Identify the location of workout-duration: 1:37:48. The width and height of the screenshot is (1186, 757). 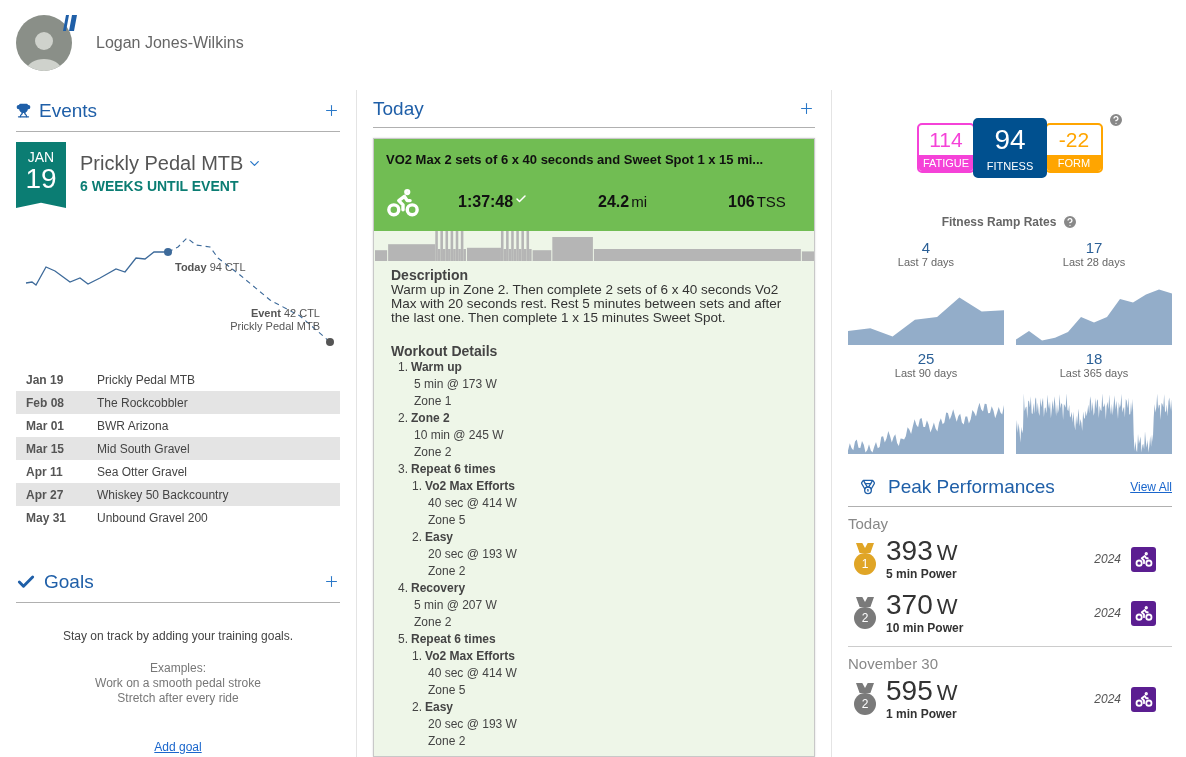
(486, 202).